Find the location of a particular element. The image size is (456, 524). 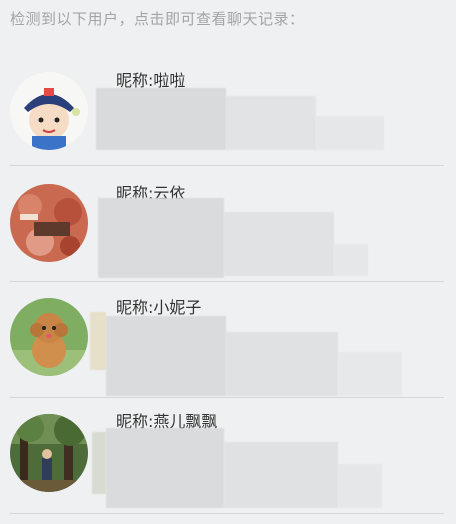

poodle-dog-avatar-icon is located at coordinates (49, 337).